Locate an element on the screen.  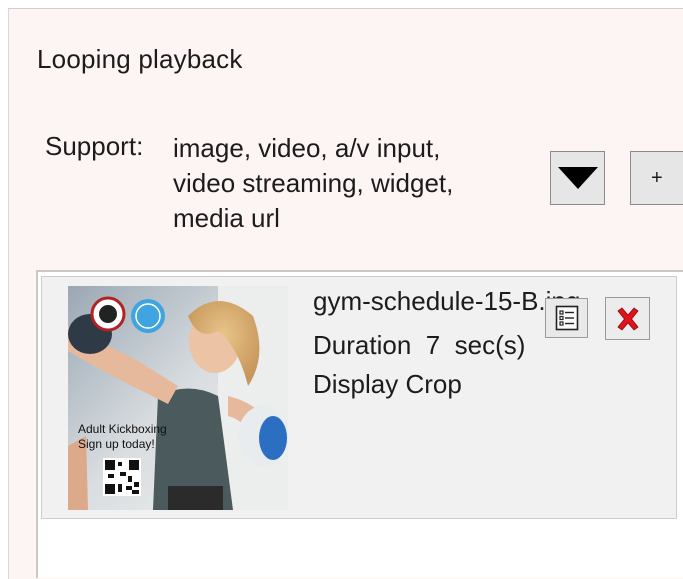
item-display: Display Crop is located at coordinates (387, 384).